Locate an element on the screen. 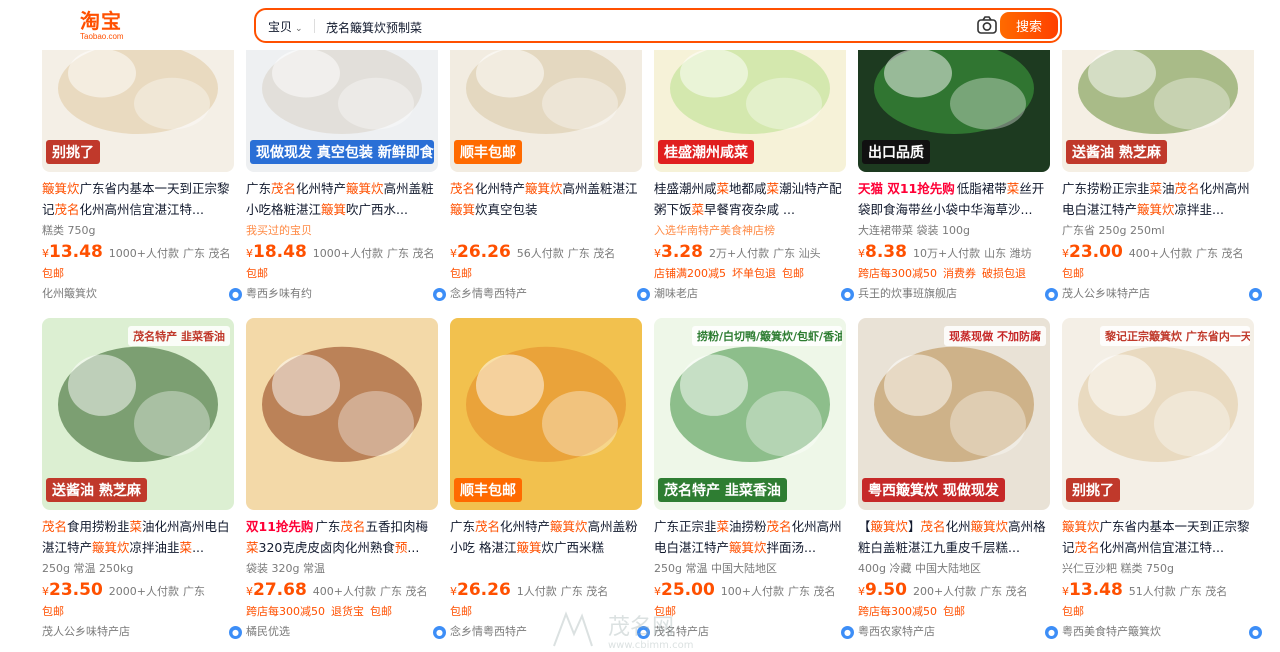 The height and width of the screenshot is (652, 1280). search-button: 搜索 is located at coordinates (1029, 25).